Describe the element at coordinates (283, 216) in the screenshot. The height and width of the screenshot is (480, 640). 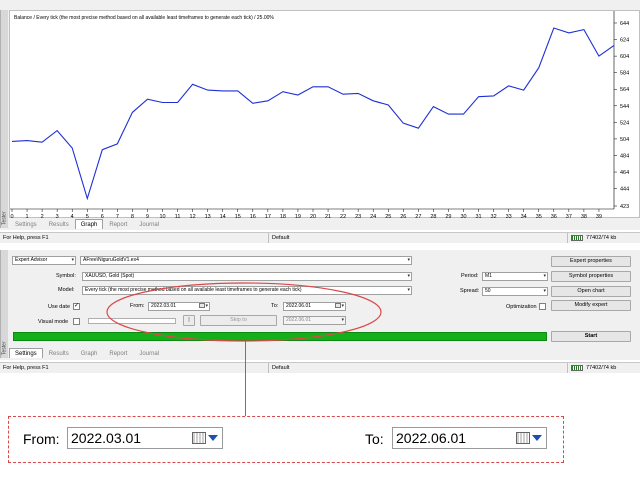
I see `x-tick-label: 18` at that location.